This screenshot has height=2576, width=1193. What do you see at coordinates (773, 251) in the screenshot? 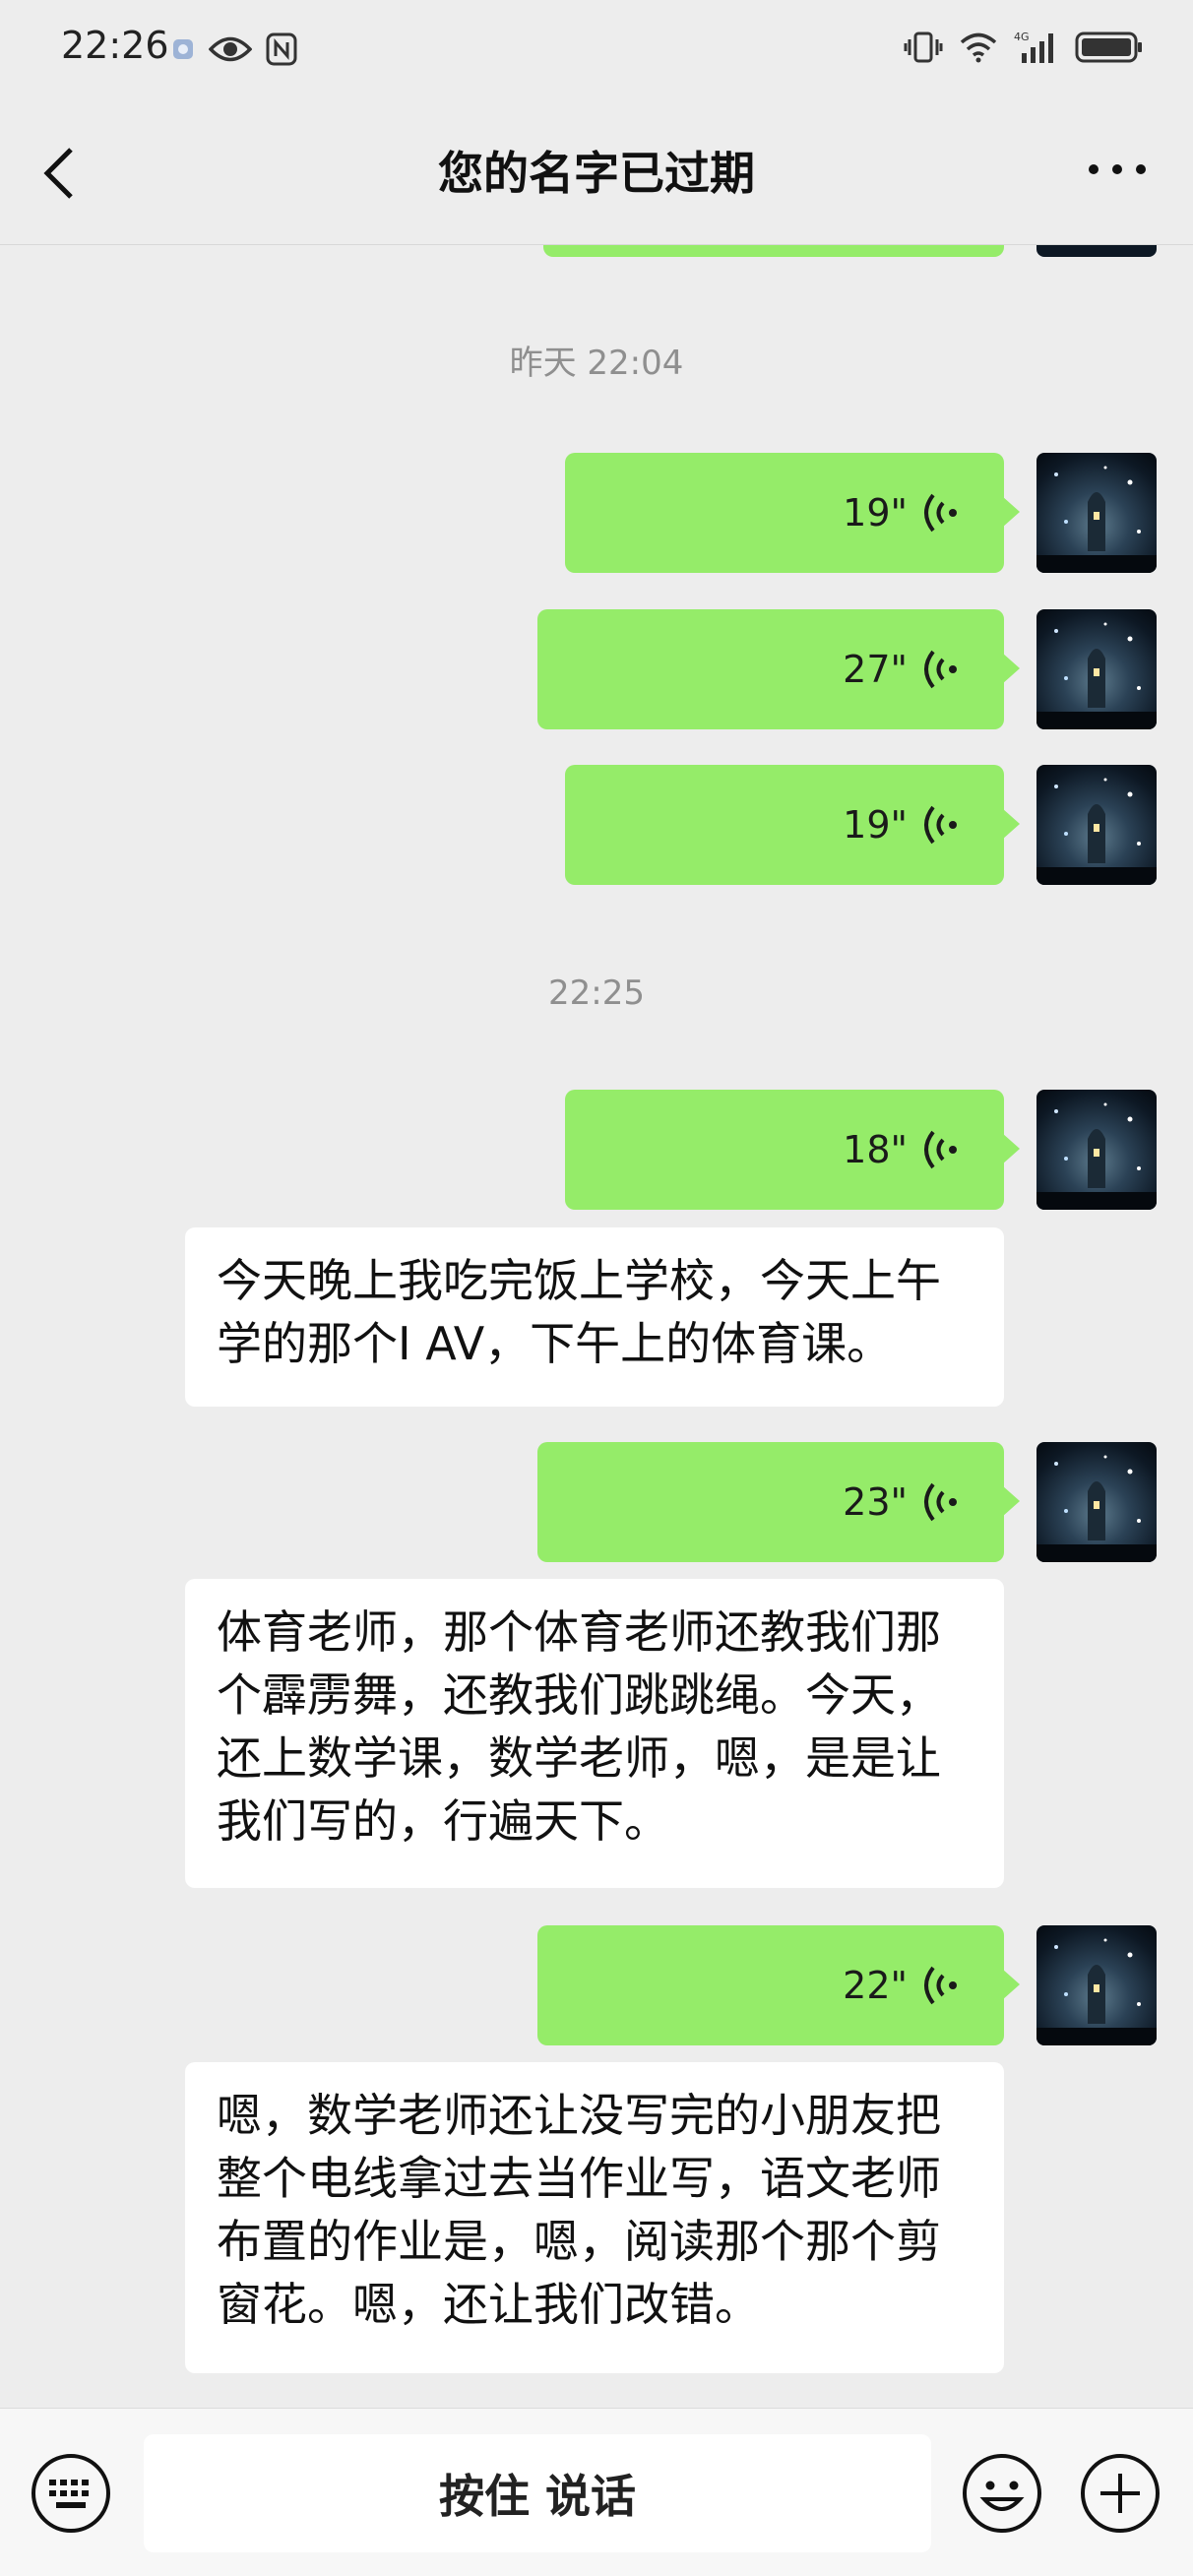
I see `partial-voice-message` at bounding box center [773, 251].